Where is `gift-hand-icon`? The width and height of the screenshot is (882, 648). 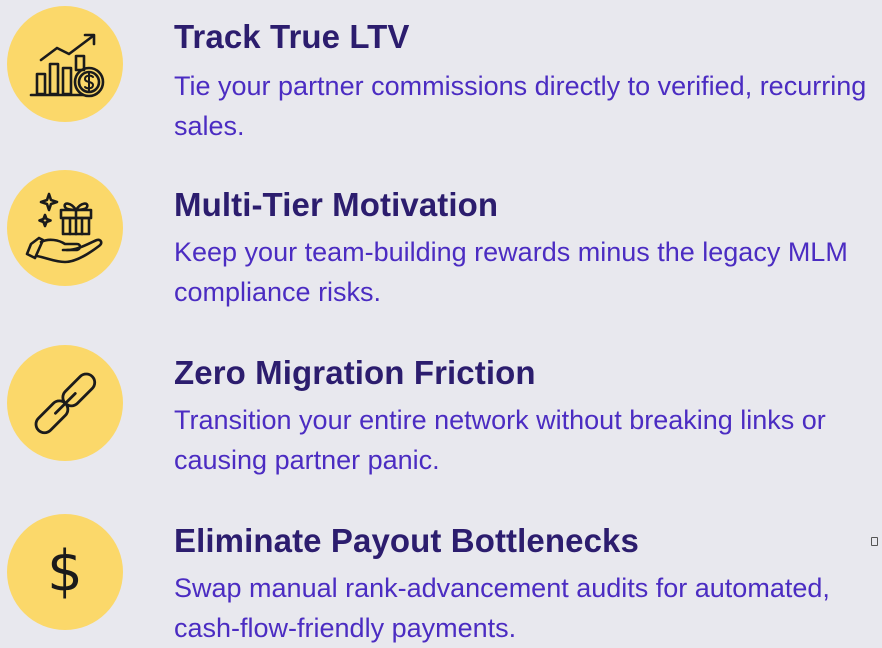
gift-hand-icon is located at coordinates (64, 228).